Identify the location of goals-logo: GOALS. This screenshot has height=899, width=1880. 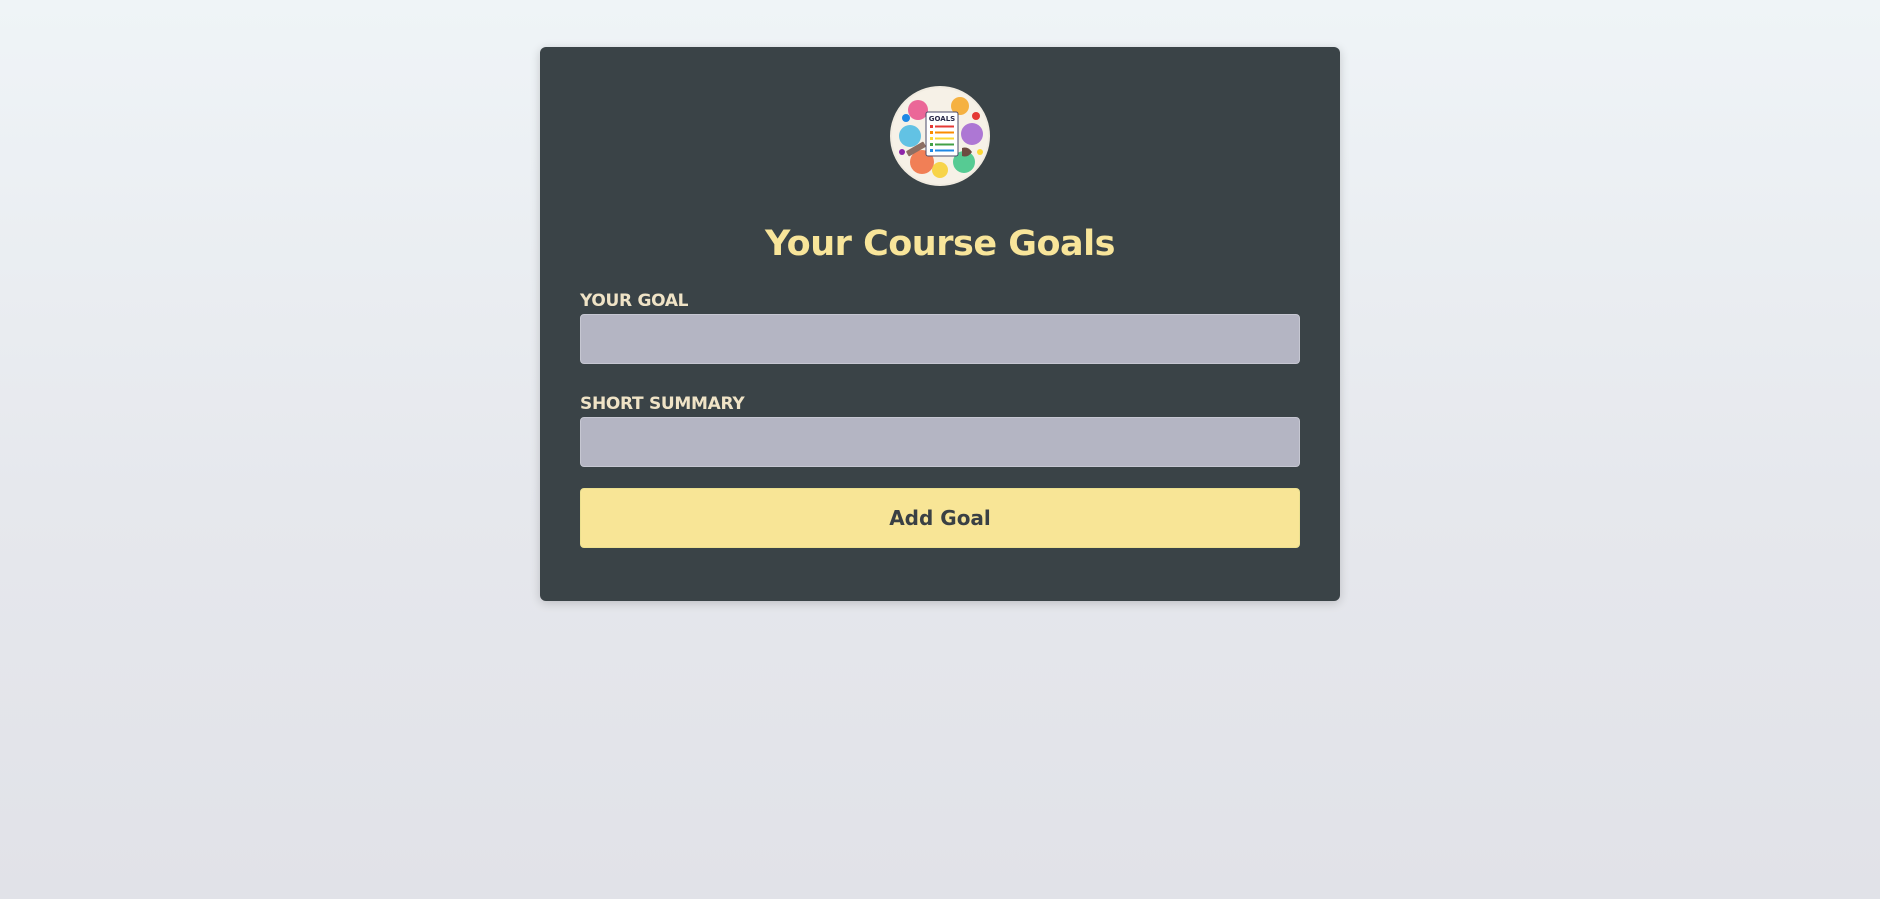
(940, 136).